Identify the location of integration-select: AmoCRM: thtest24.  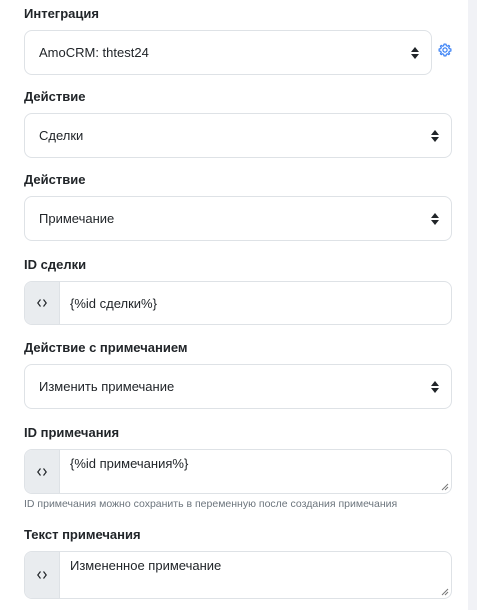
(228, 52).